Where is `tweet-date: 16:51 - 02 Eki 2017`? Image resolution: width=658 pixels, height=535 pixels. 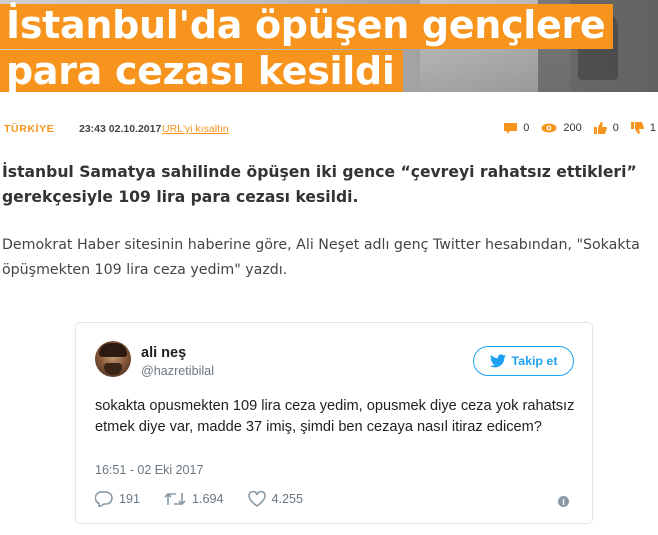 tweet-date: 16:51 - 02 Eki 2017 is located at coordinates (149, 470).